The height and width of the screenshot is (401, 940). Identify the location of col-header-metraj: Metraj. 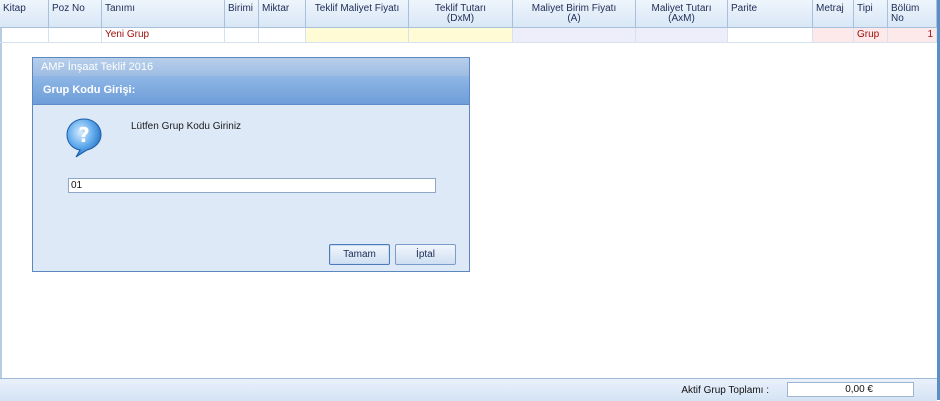
(833, 13).